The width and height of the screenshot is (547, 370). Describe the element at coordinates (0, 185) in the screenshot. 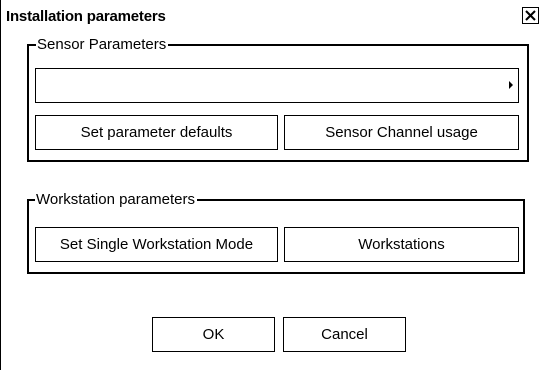

I see `dialog-left-border` at that location.